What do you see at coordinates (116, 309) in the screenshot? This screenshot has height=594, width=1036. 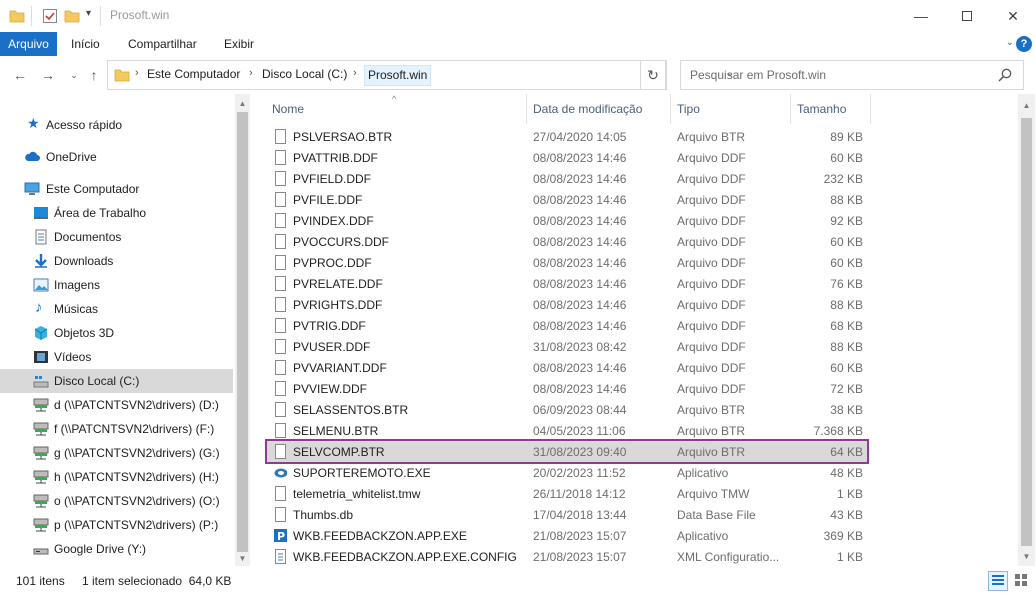 I see `nav-item-musicas: ♪ Músicas` at bounding box center [116, 309].